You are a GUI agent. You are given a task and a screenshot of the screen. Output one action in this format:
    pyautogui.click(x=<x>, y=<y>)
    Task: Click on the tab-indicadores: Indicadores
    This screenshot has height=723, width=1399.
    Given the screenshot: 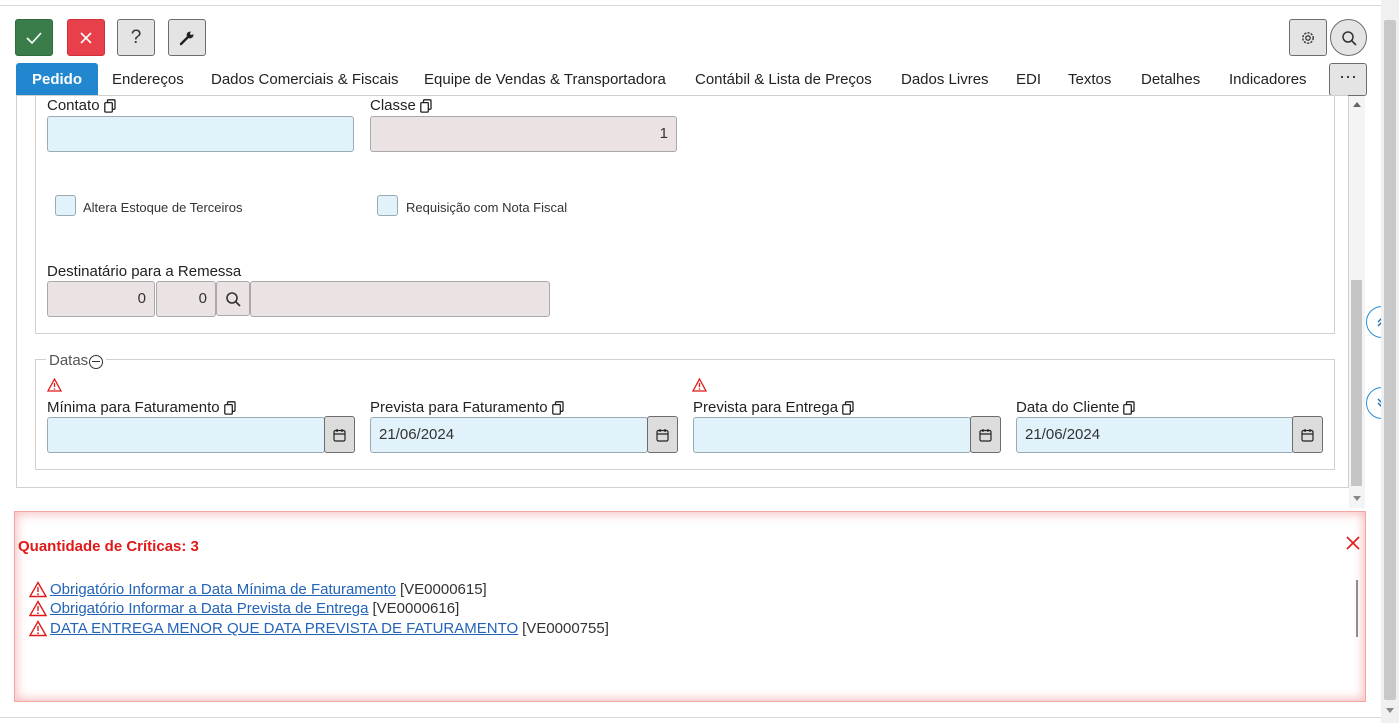 What is the action you would take?
    pyautogui.click(x=1268, y=79)
    